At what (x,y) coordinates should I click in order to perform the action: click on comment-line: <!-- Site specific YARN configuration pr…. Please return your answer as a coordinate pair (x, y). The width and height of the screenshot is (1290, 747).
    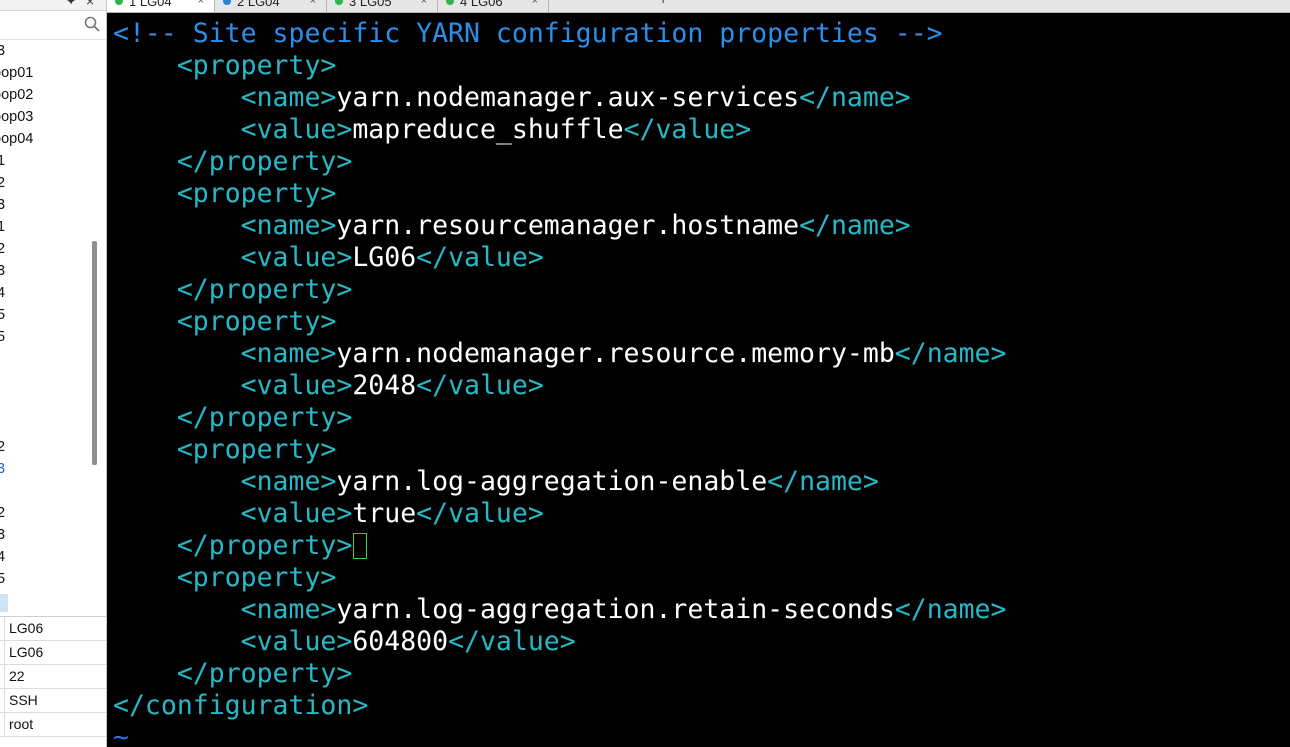
    Looking at the image, I should click on (528, 33).